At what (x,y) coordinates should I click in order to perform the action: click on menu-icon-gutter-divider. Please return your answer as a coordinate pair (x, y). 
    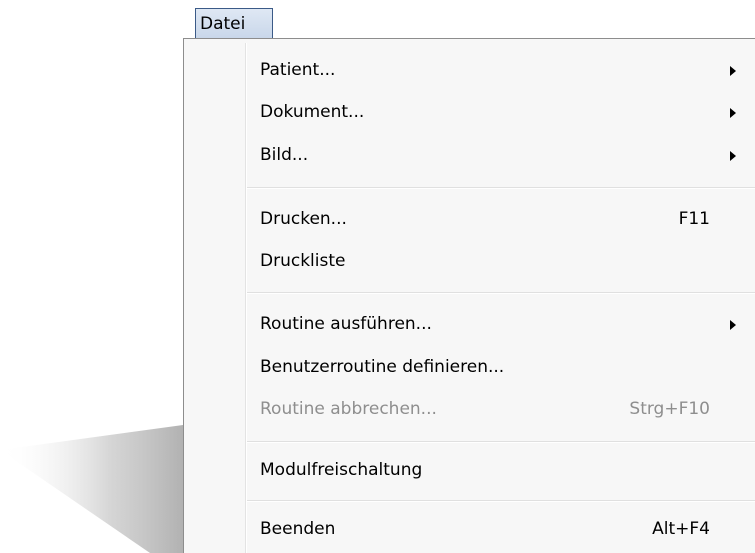
    Looking at the image, I should click on (246, 298).